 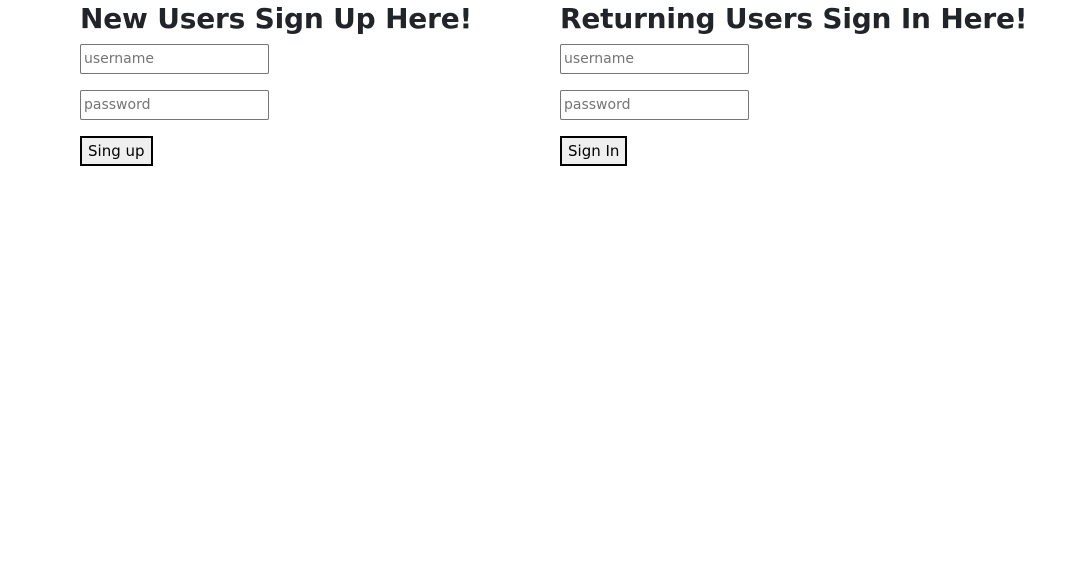 I want to click on signup-title: New Users Sign Up Here!, so click(x=276, y=18).